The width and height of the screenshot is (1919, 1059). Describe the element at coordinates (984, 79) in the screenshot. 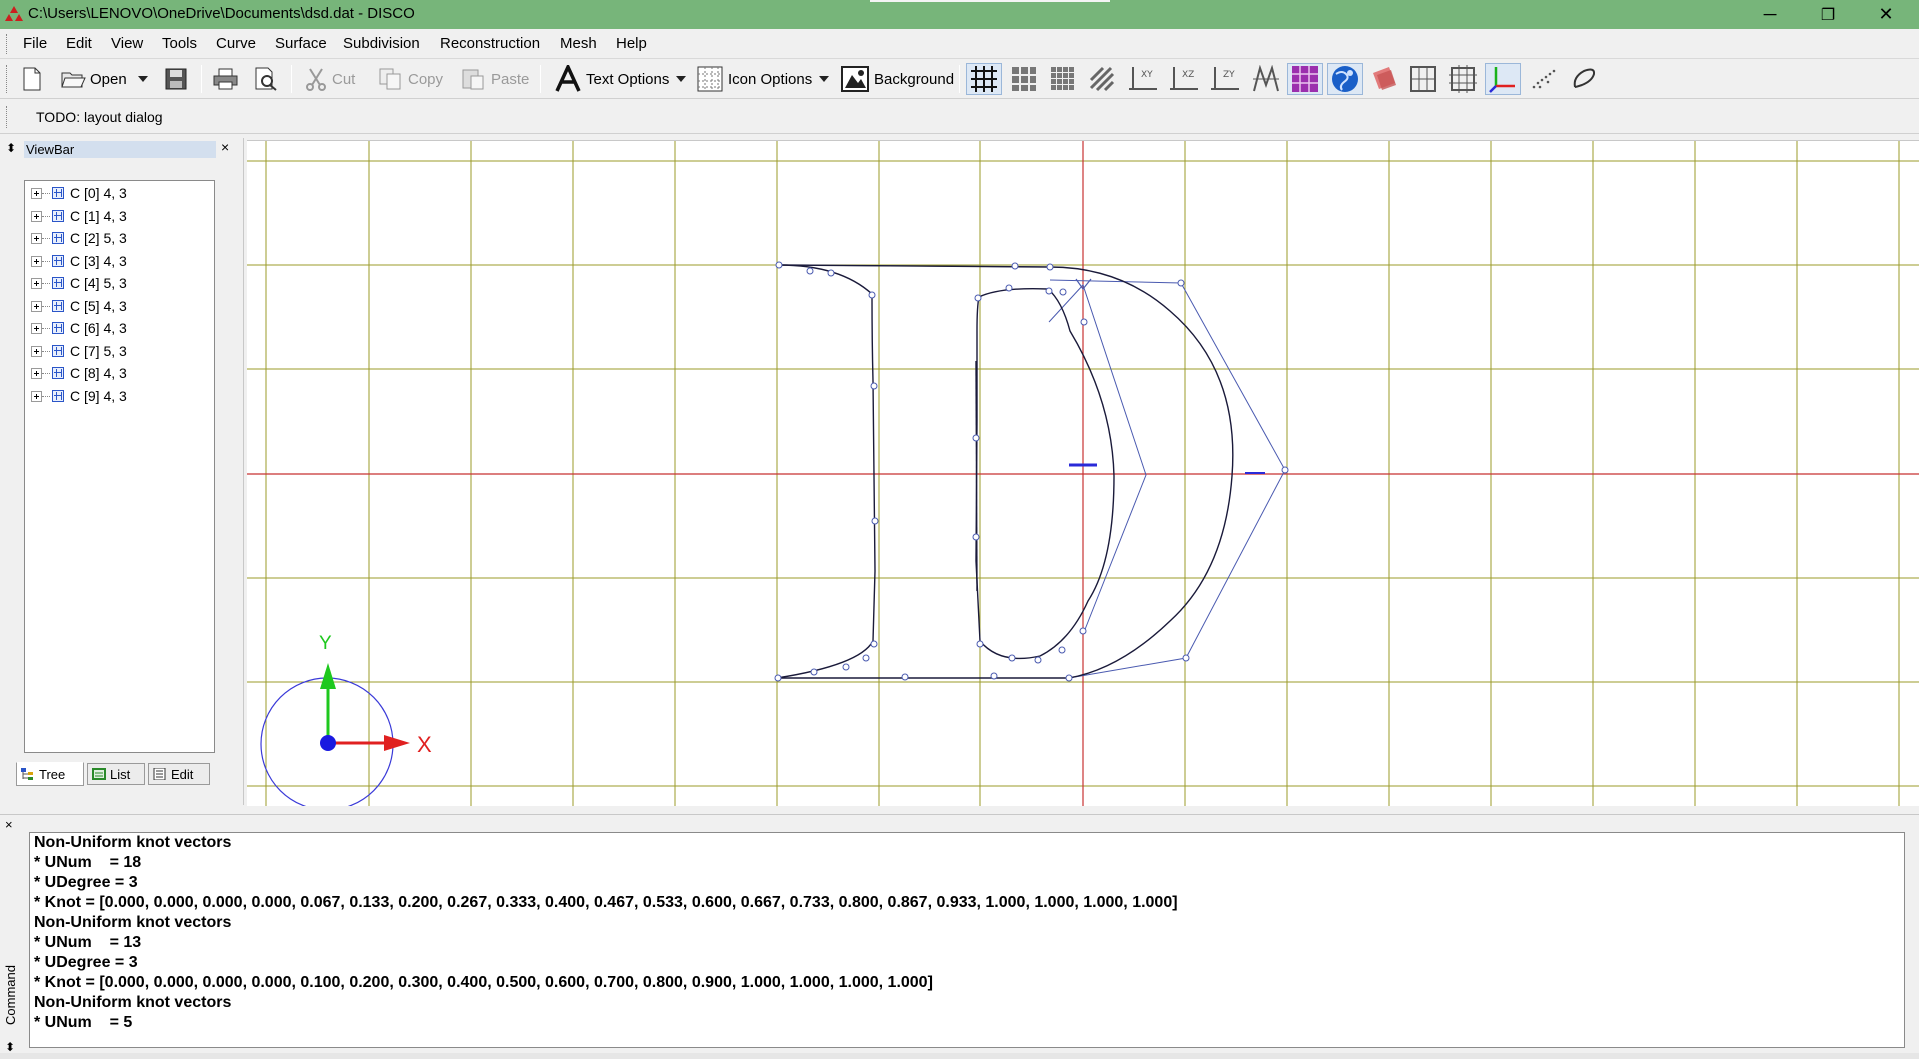

I see `grid-lines-toggle` at that location.